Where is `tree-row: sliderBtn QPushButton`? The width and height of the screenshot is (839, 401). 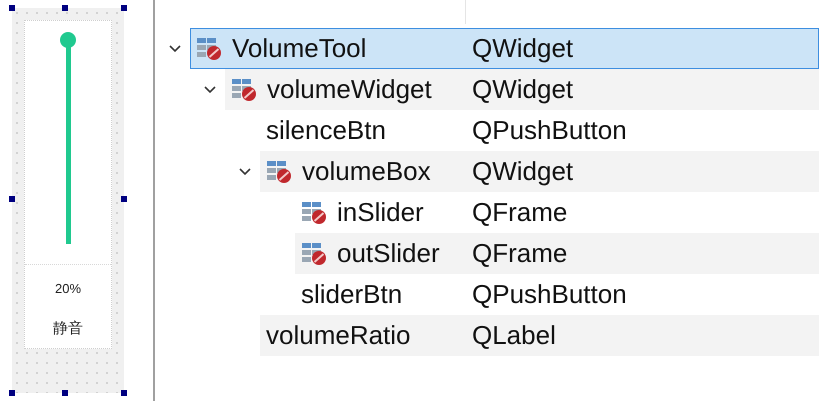
tree-row: sliderBtn QPushButton is located at coordinates (557, 294).